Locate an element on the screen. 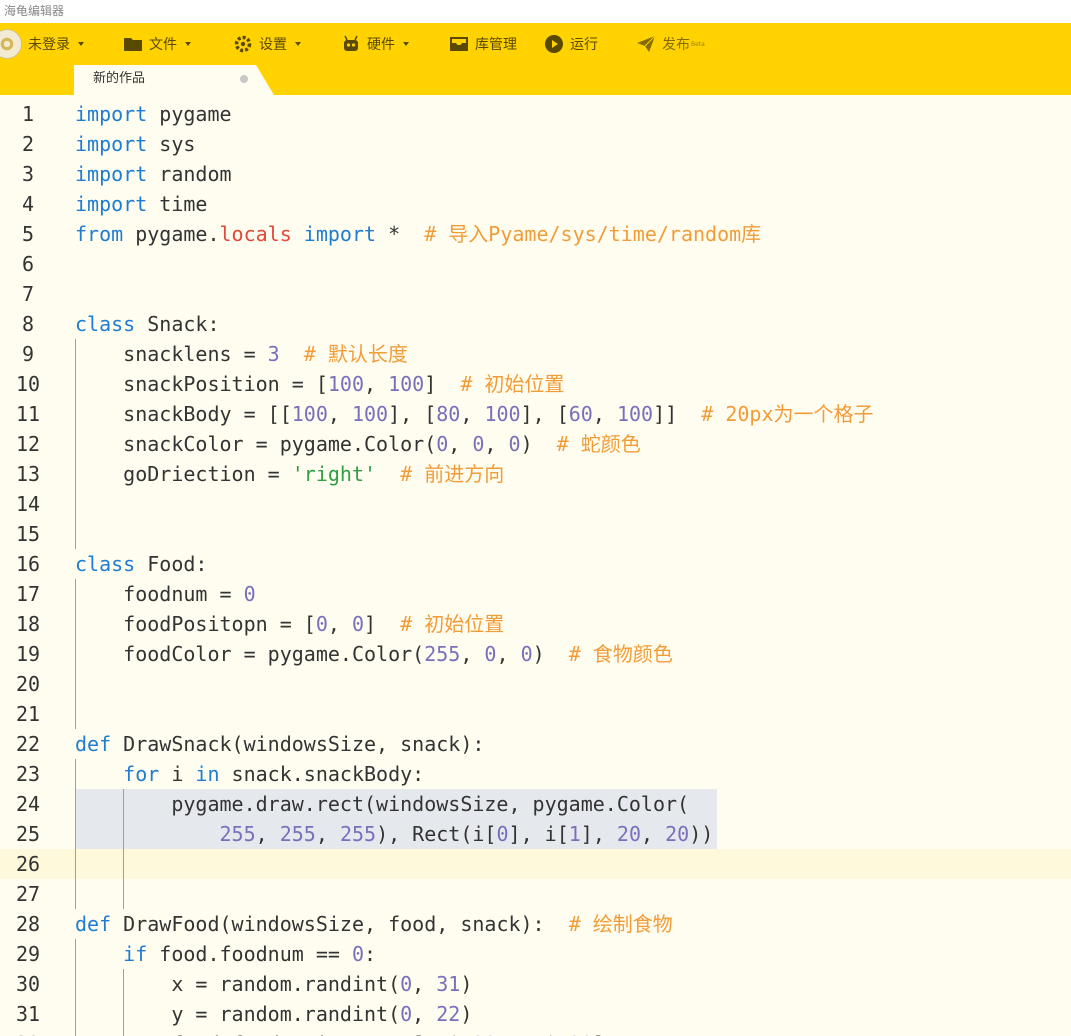 Image resolution: width=1071 pixels, height=1036 pixels. tab-strip: 新的作品 is located at coordinates (535, 80).